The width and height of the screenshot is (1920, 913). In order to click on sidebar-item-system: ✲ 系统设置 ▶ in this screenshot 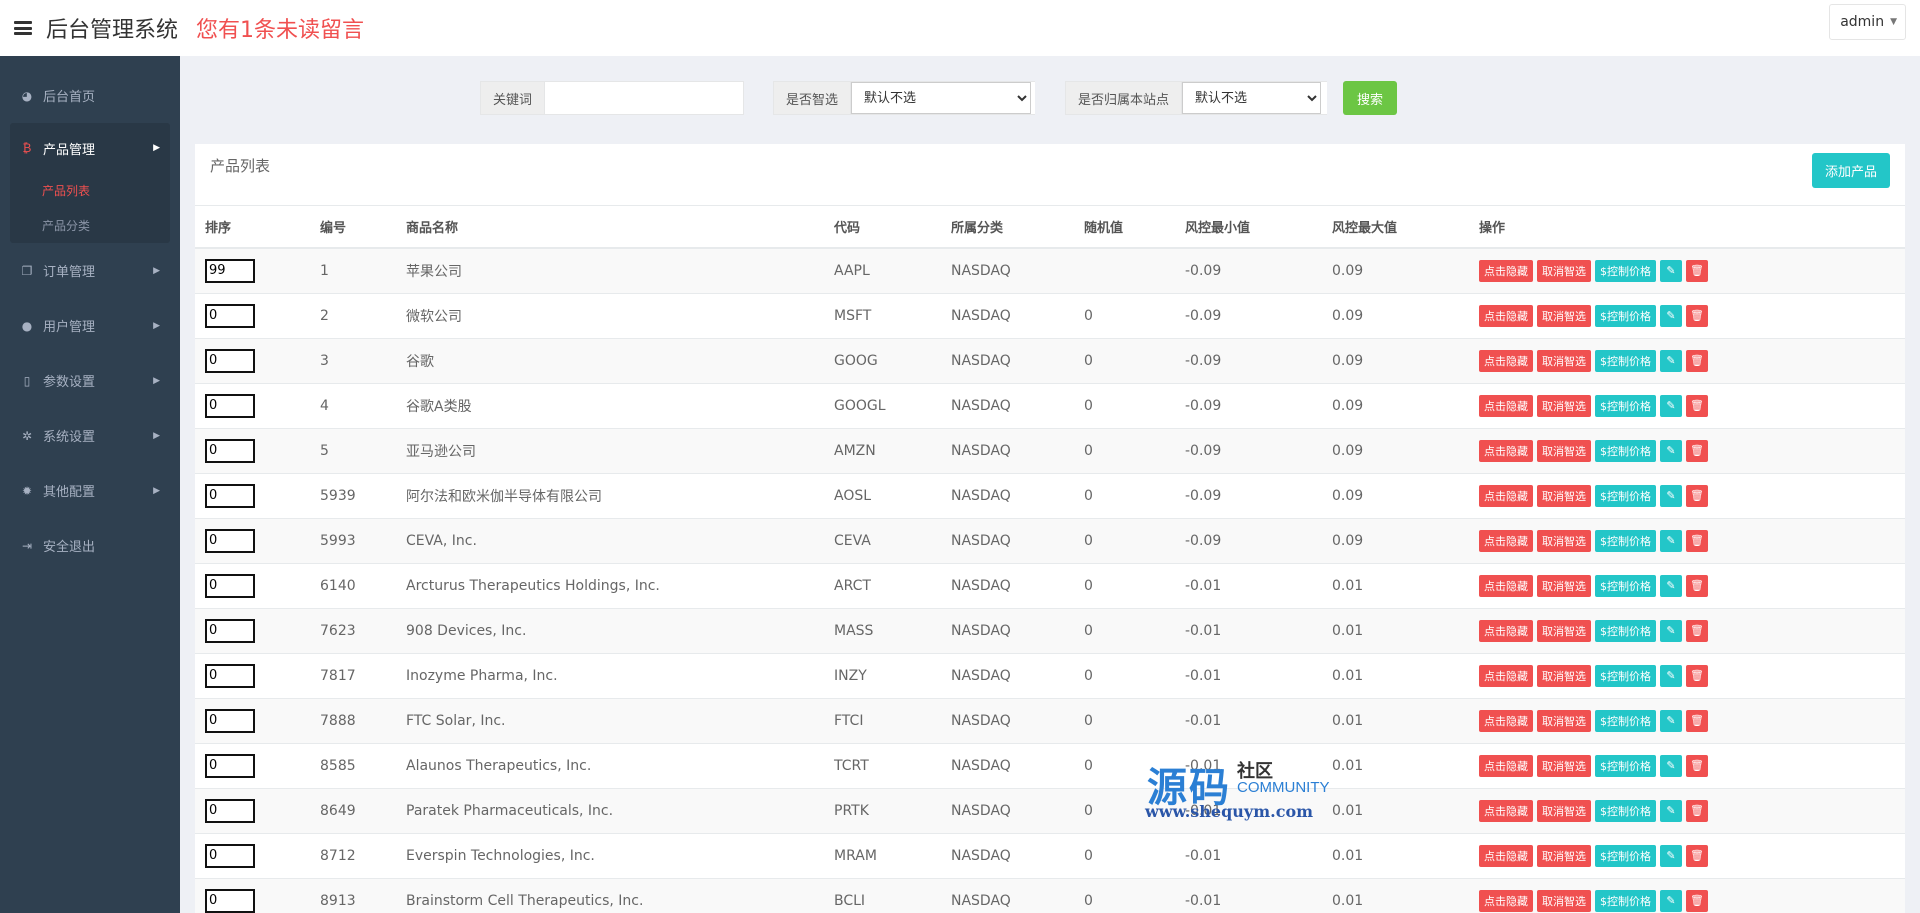, I will do `click(90, 435)`.